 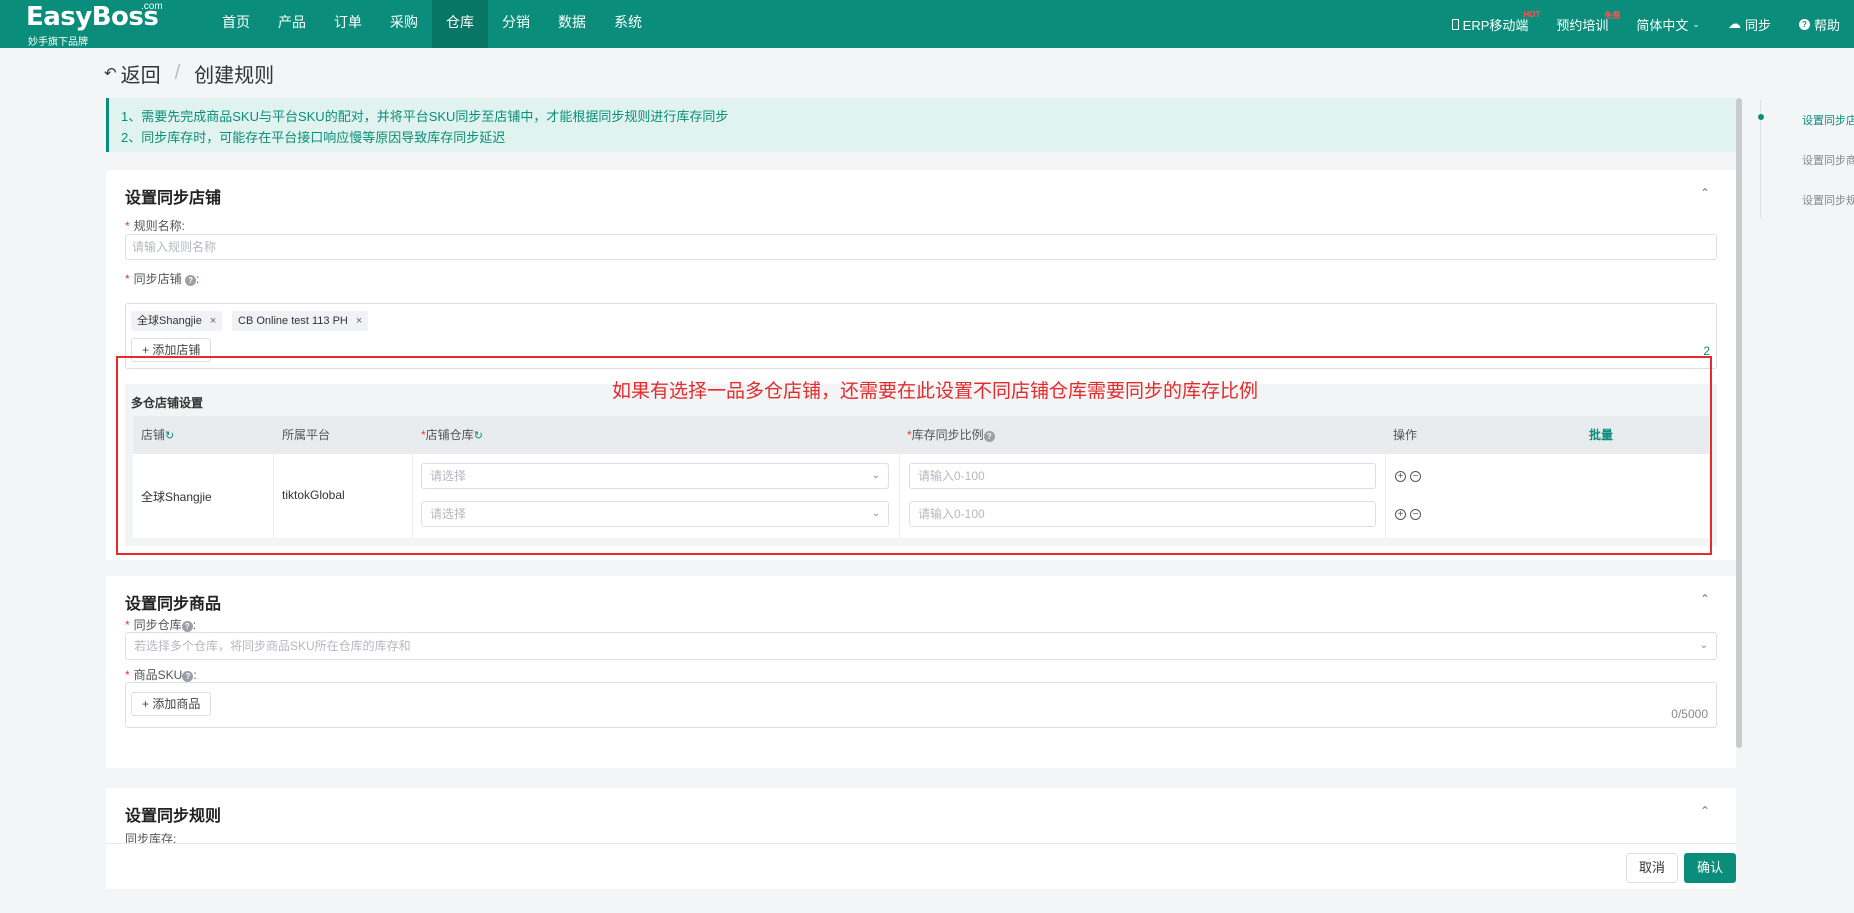 What do you see at coordinates (92, 17) in the screenshot?
I see `logo-brand: EasyBoss` at bounding box center [92, 17].